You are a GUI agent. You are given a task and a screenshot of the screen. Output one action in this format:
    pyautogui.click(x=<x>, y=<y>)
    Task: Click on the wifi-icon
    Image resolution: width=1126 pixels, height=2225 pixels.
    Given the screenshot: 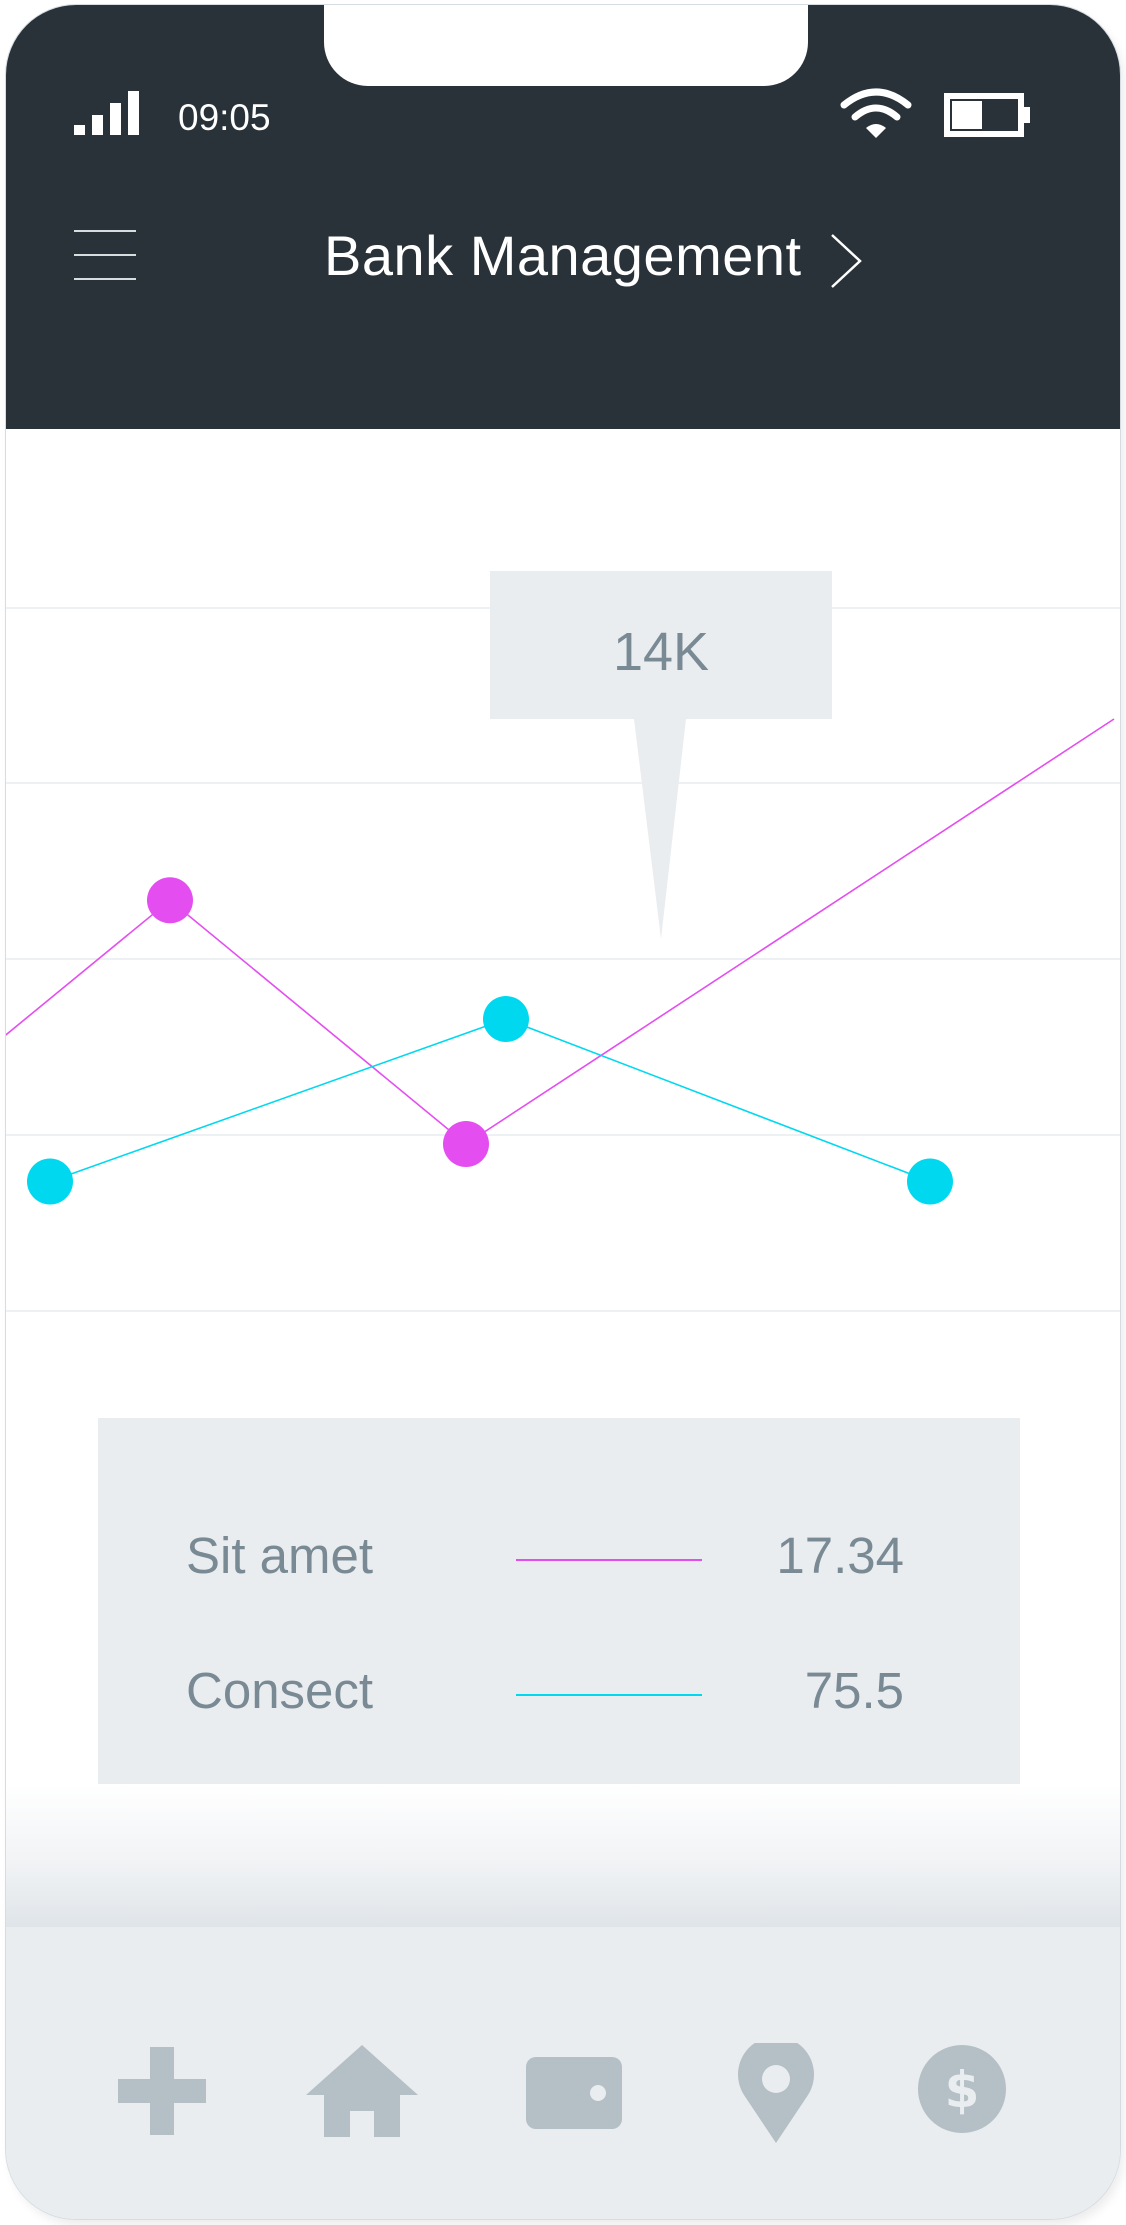 What is the action you would take?
    pyautogui.click(x=876, y=113)
    